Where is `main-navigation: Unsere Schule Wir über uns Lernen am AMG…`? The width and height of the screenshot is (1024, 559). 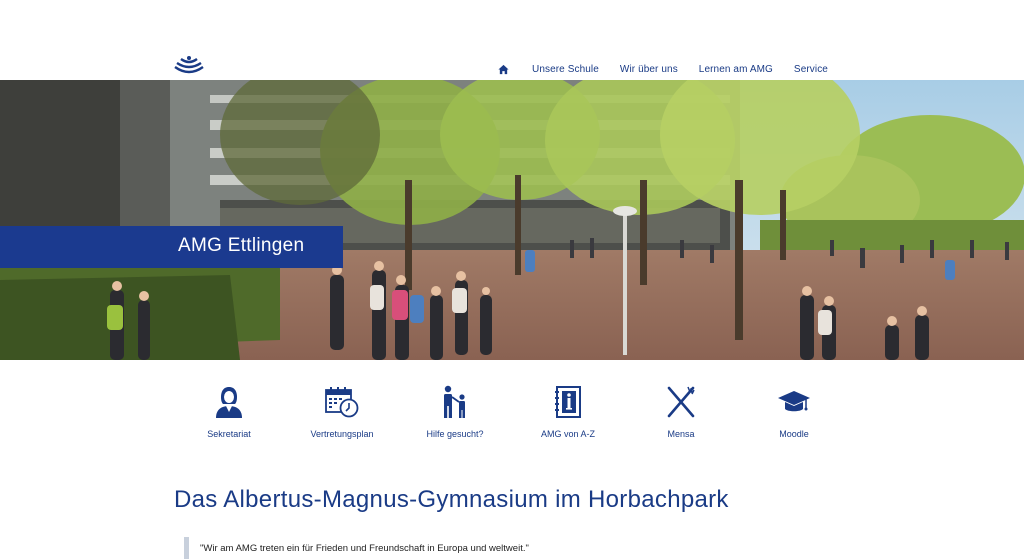 main-navigation: Unsere Schule Wir über uns Lernen am AMG… is located at coordinates (663, 69).